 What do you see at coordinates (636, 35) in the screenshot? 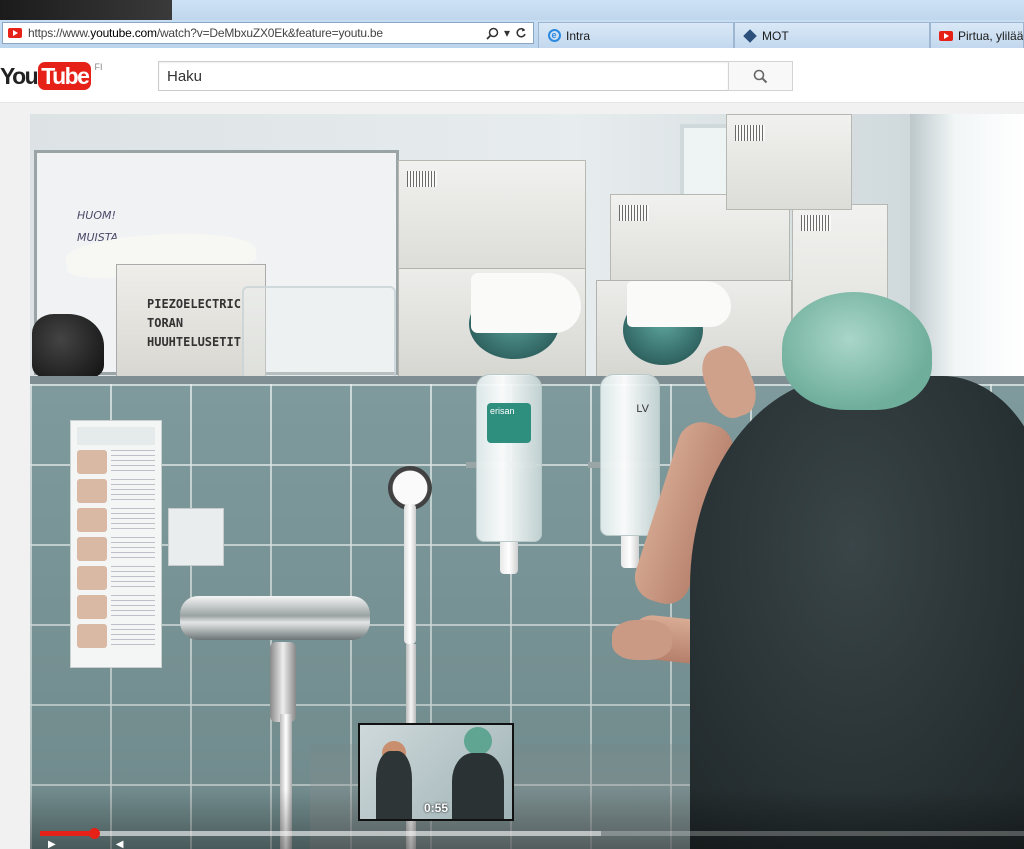
I see `tab-intra: e Intra` at bounding box center [636, 35].